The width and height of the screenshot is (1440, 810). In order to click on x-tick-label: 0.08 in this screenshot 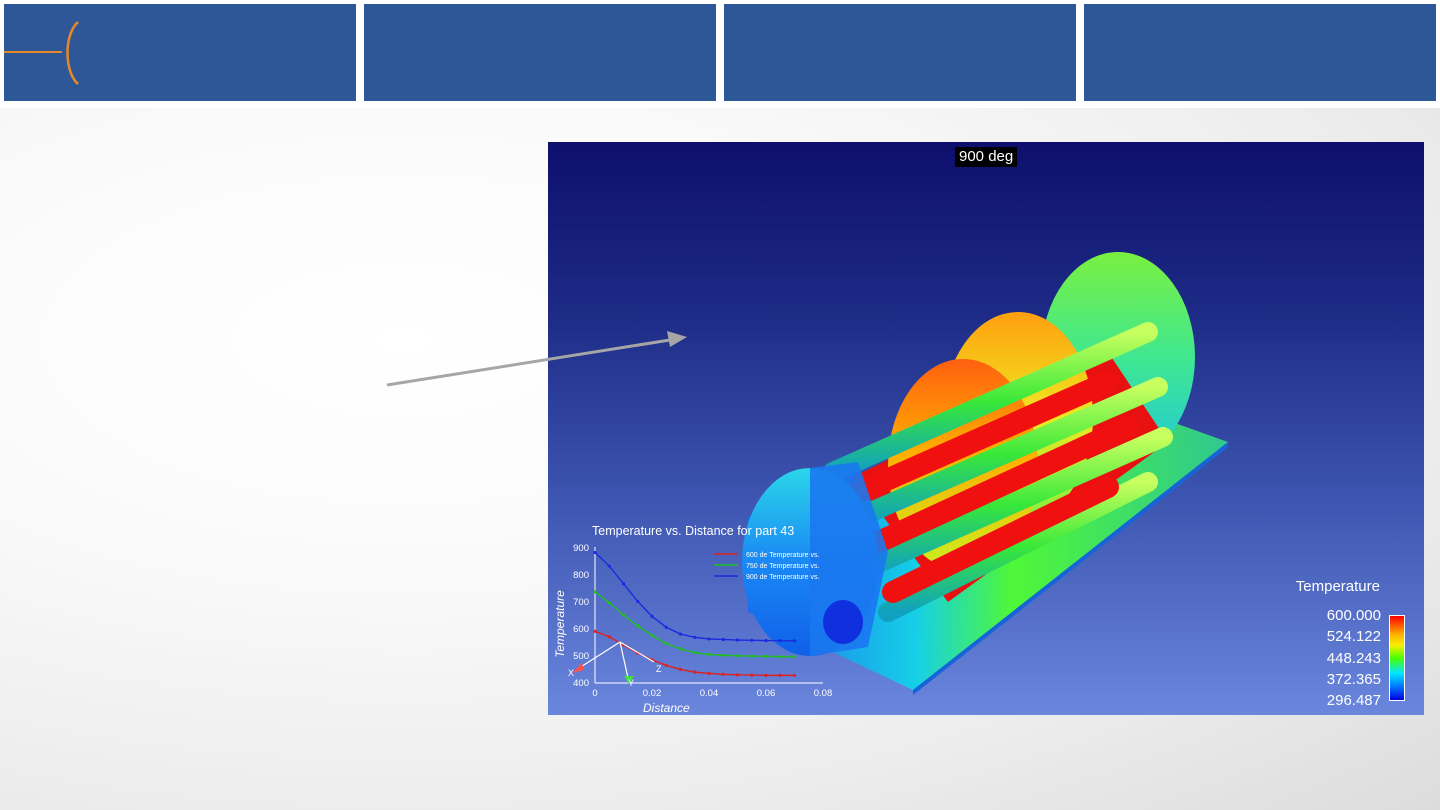, I will do `click(823, 693)`.